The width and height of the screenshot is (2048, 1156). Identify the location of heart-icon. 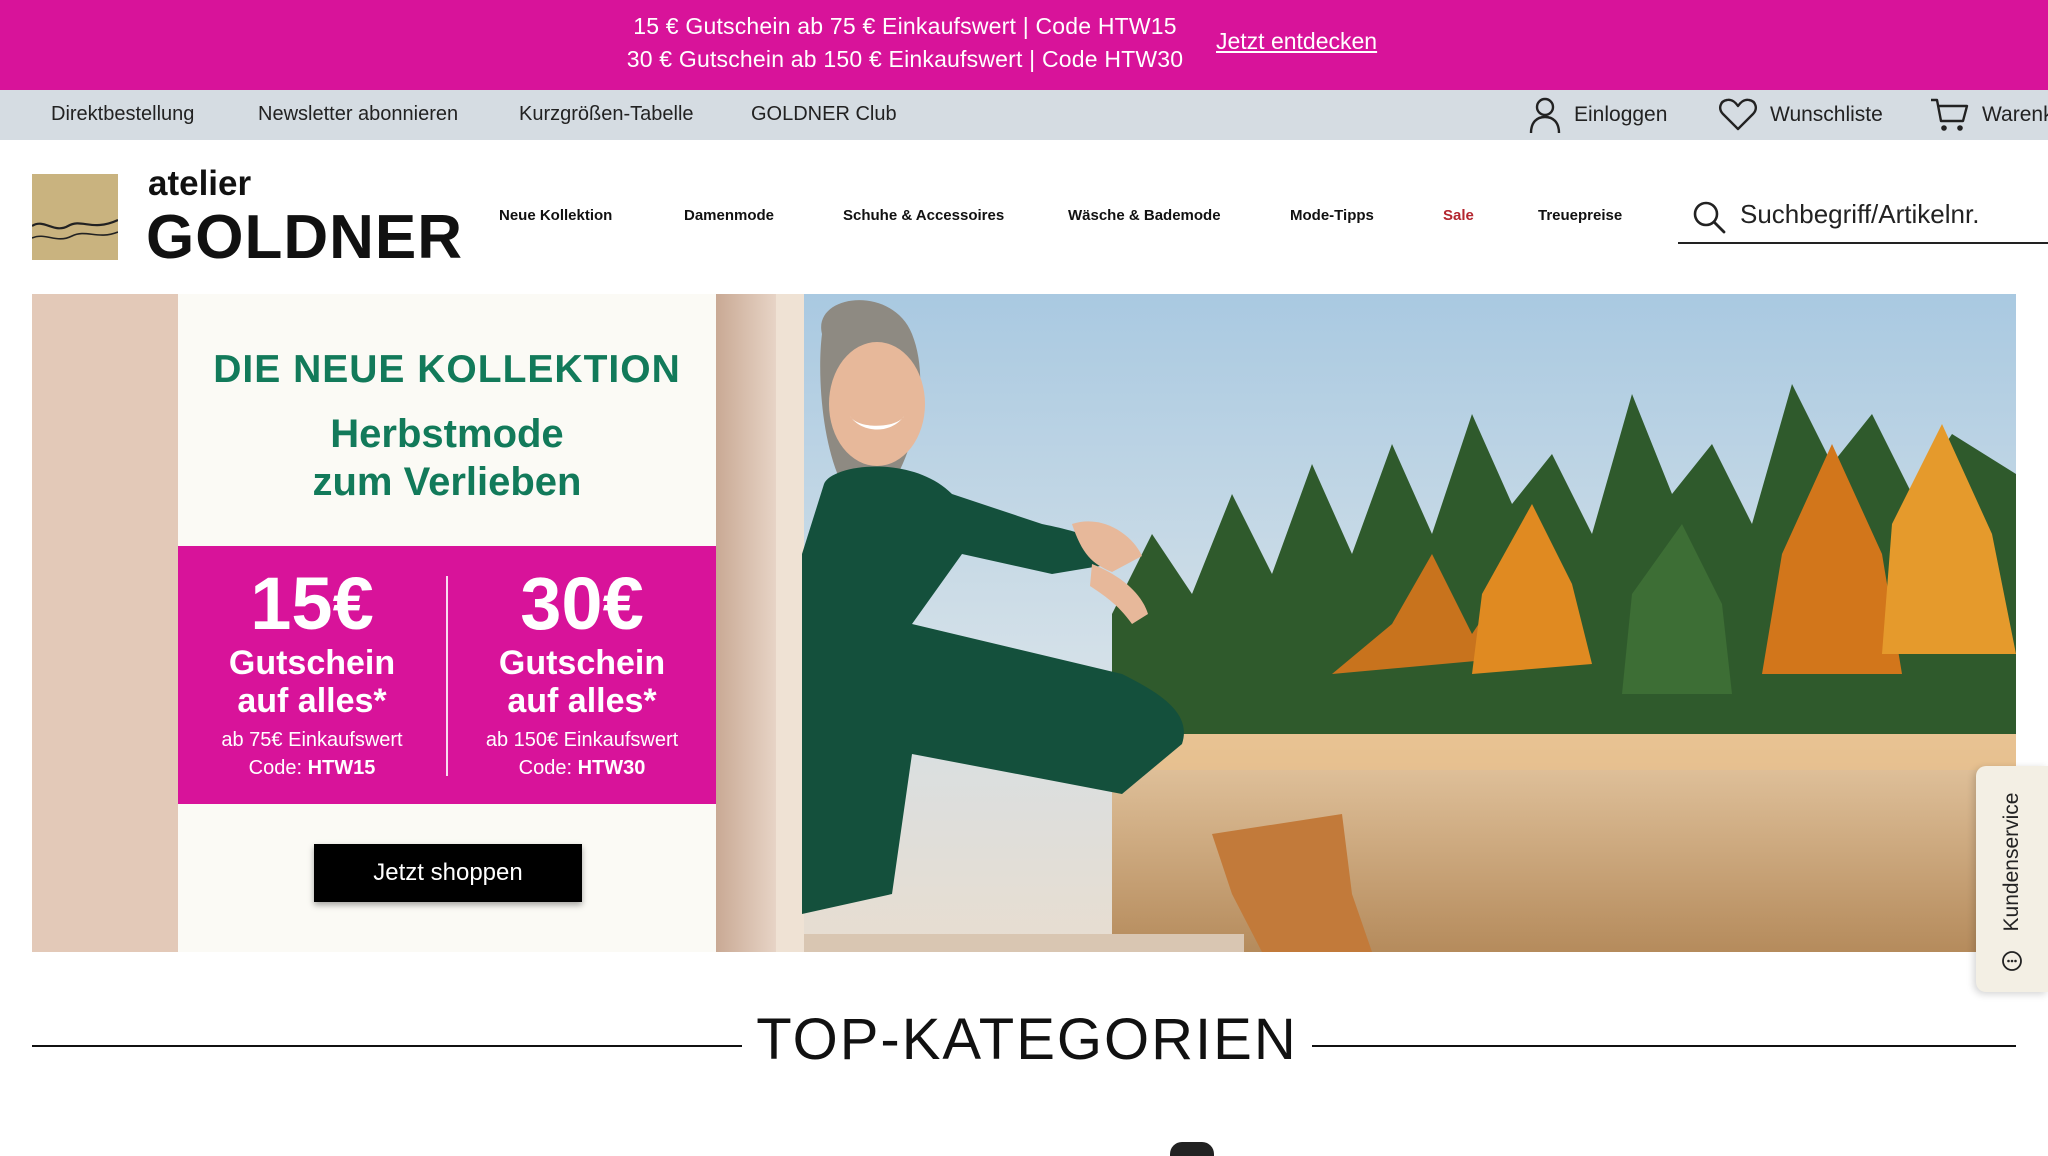
(1738, 115).